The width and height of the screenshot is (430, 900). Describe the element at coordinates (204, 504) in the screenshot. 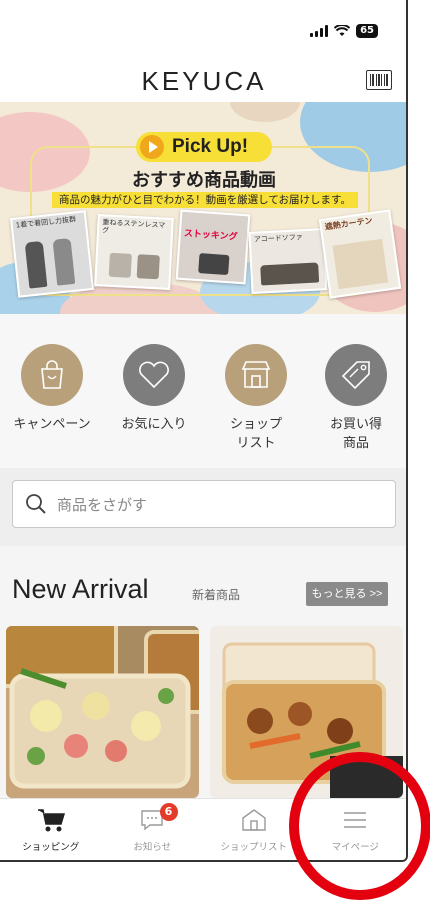

I see `search-input: 商品をさがす` at that location.